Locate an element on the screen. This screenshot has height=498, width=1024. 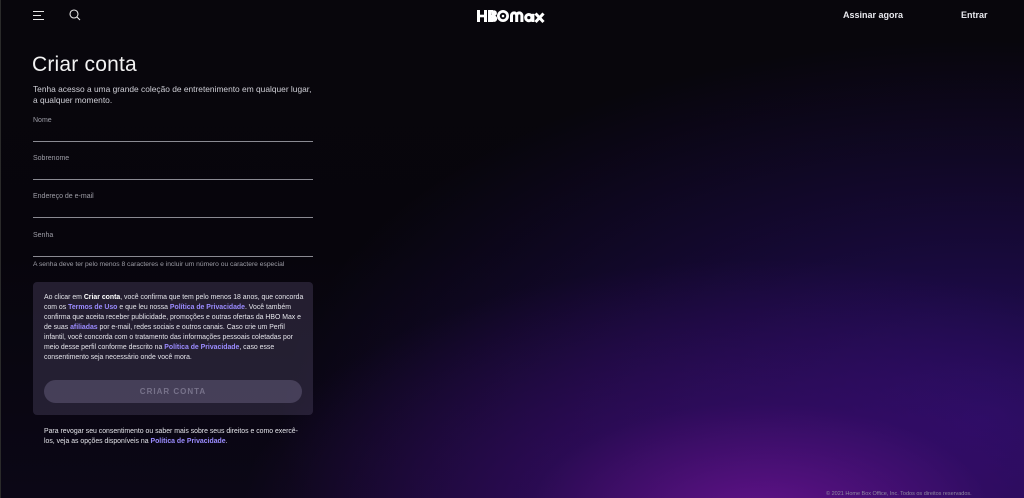
page-title: Criar conta is located at coordinates (84, 64).